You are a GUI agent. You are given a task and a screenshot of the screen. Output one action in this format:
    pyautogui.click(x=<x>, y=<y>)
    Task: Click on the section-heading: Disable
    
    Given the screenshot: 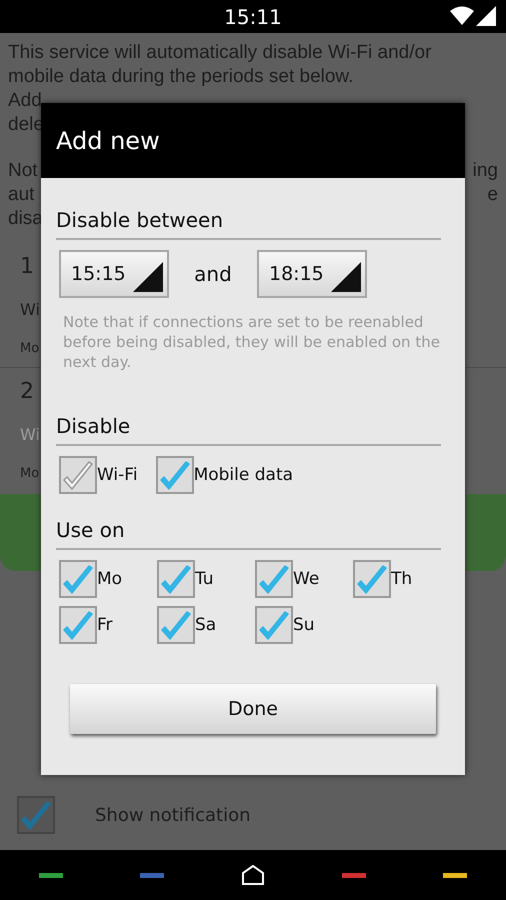 What is the action you would take?
    pyautogui.click(x=248, y=430)
    